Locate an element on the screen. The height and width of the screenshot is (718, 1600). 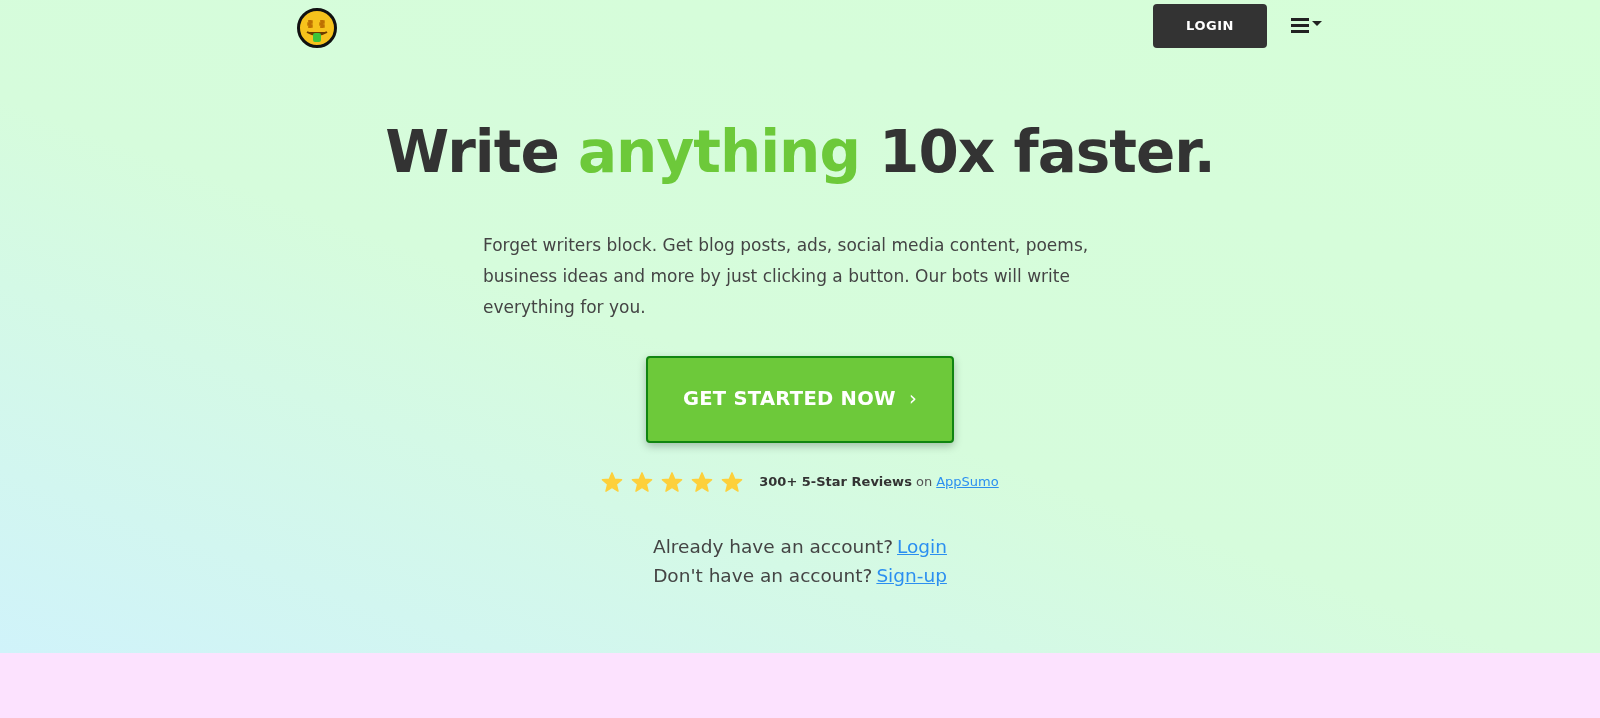
login-button: LOGIN is located at coordinates (1210, 26).